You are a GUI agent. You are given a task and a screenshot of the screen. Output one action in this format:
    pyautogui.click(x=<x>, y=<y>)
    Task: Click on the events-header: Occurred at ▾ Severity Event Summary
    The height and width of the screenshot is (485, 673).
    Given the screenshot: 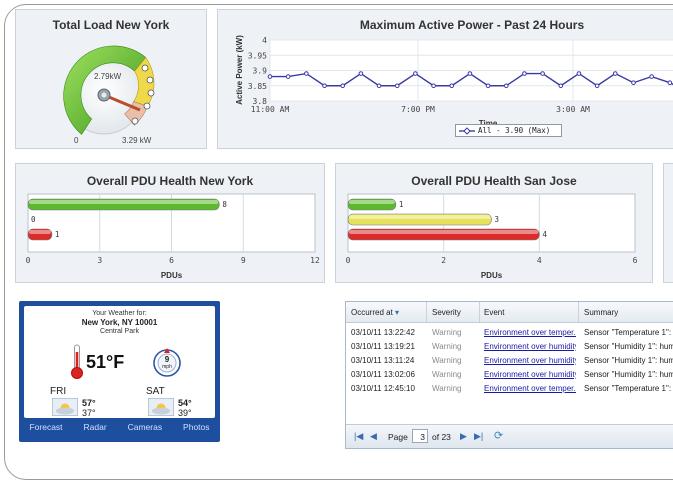 What is the action you would take?
    pyautogui.click(x=509, y=312)
    